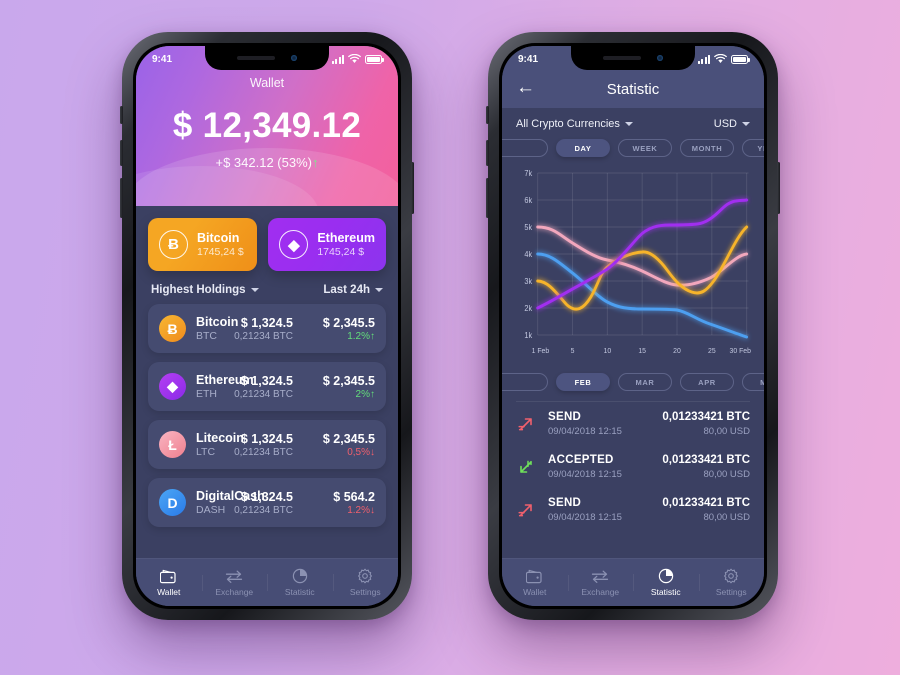 This screenshot has height=675, width=900. What do you see at coordinates (172, 328) in the screenshot?
I see `bitcoin-icon: Ƀ` at bounding box center [172, 328].